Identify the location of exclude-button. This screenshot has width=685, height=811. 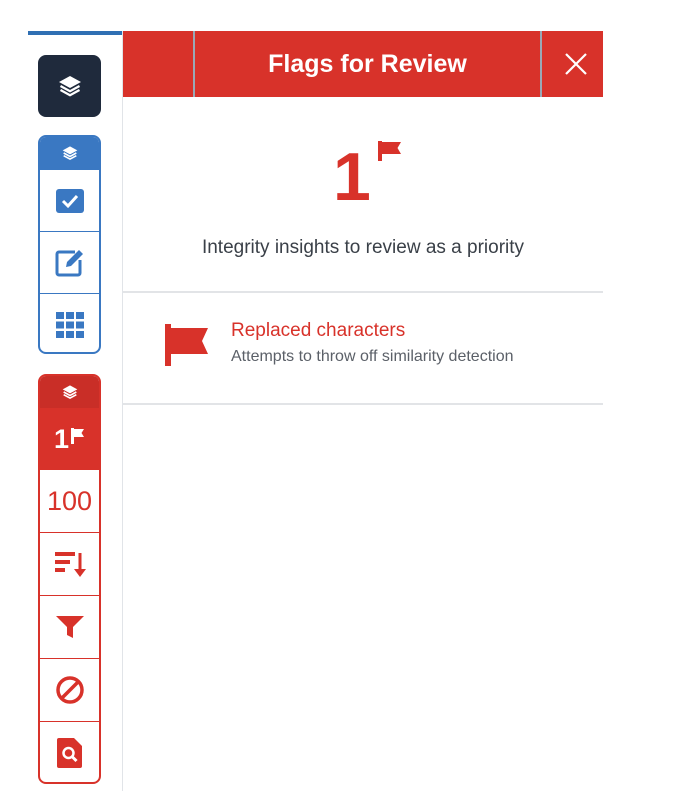
(69, 689).